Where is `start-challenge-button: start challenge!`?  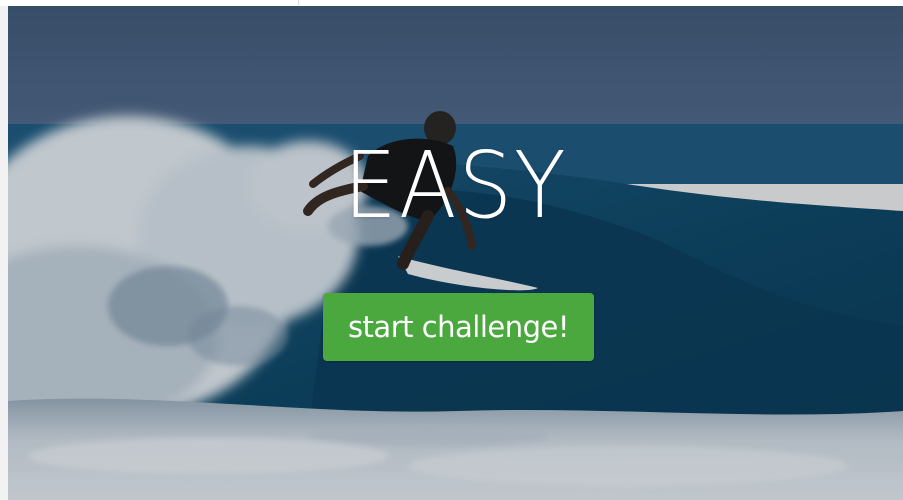 start-challenge-button: start challenge! is located at coordinates (458, 327).